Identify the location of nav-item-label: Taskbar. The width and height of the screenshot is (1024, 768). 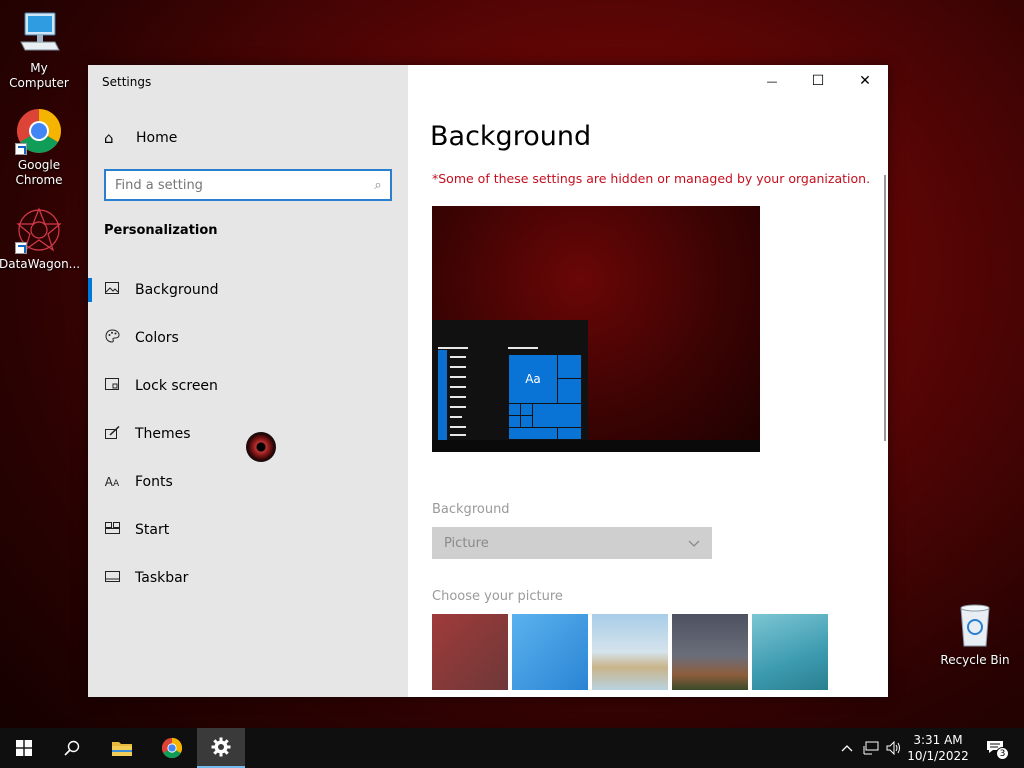
(162, 578).